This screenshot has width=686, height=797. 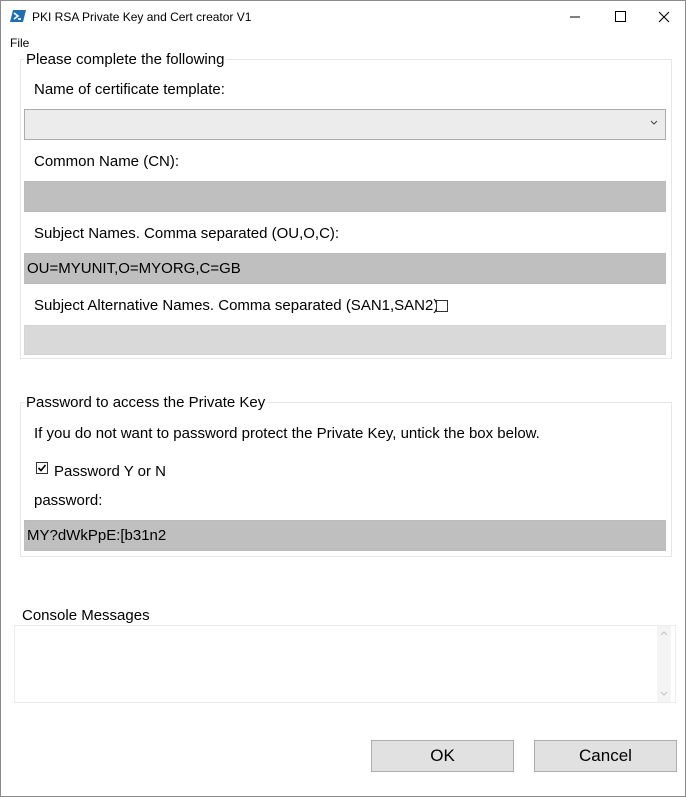 I want to click on powershell-app-icon, so click(x=18, y=16).